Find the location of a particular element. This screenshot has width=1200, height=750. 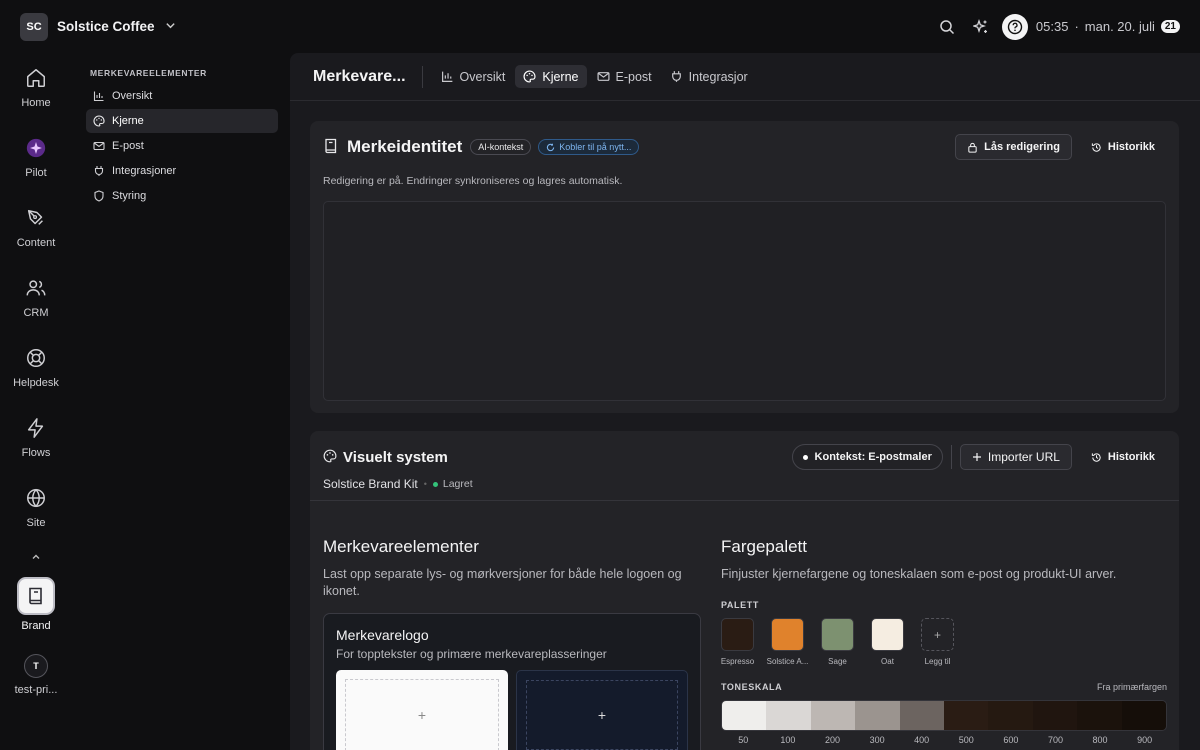

swatch-item: Oat is located at coordinates (887, 642).